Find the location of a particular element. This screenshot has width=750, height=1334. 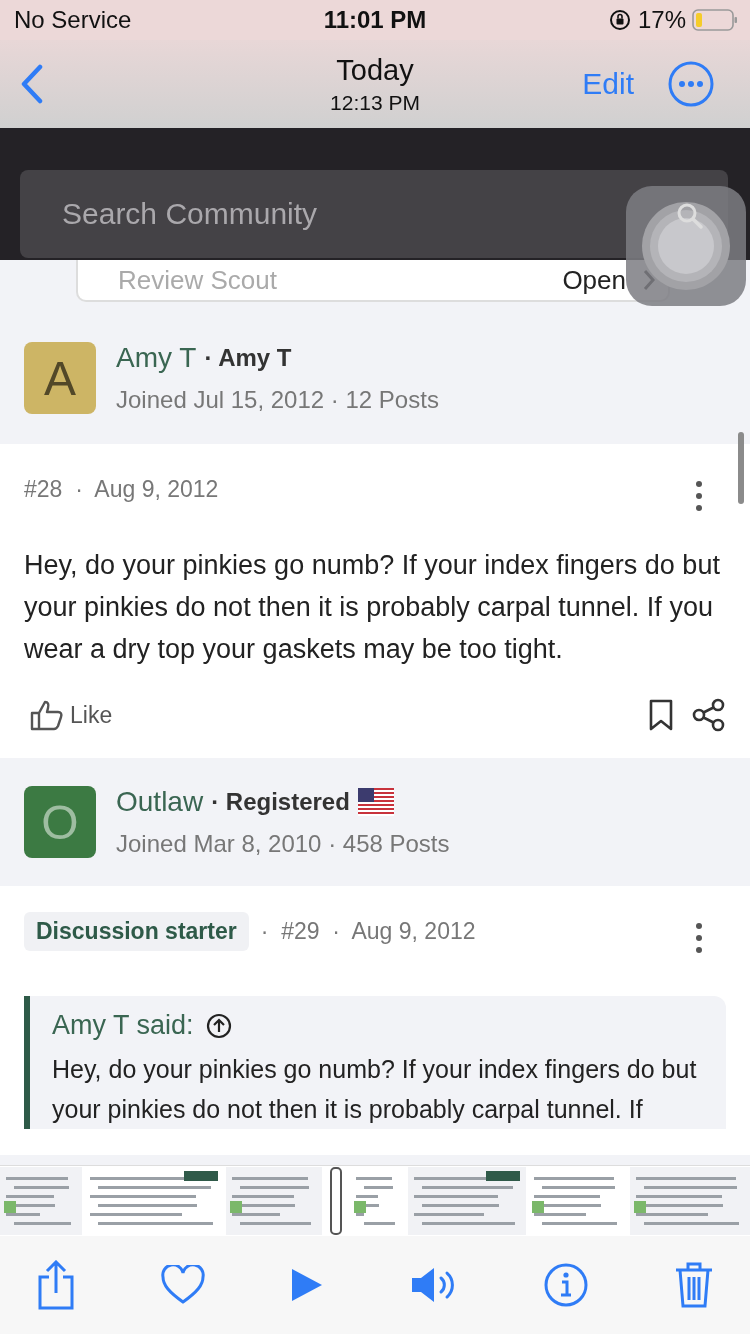

nav-title: Today is located at coordinates (375, 70).